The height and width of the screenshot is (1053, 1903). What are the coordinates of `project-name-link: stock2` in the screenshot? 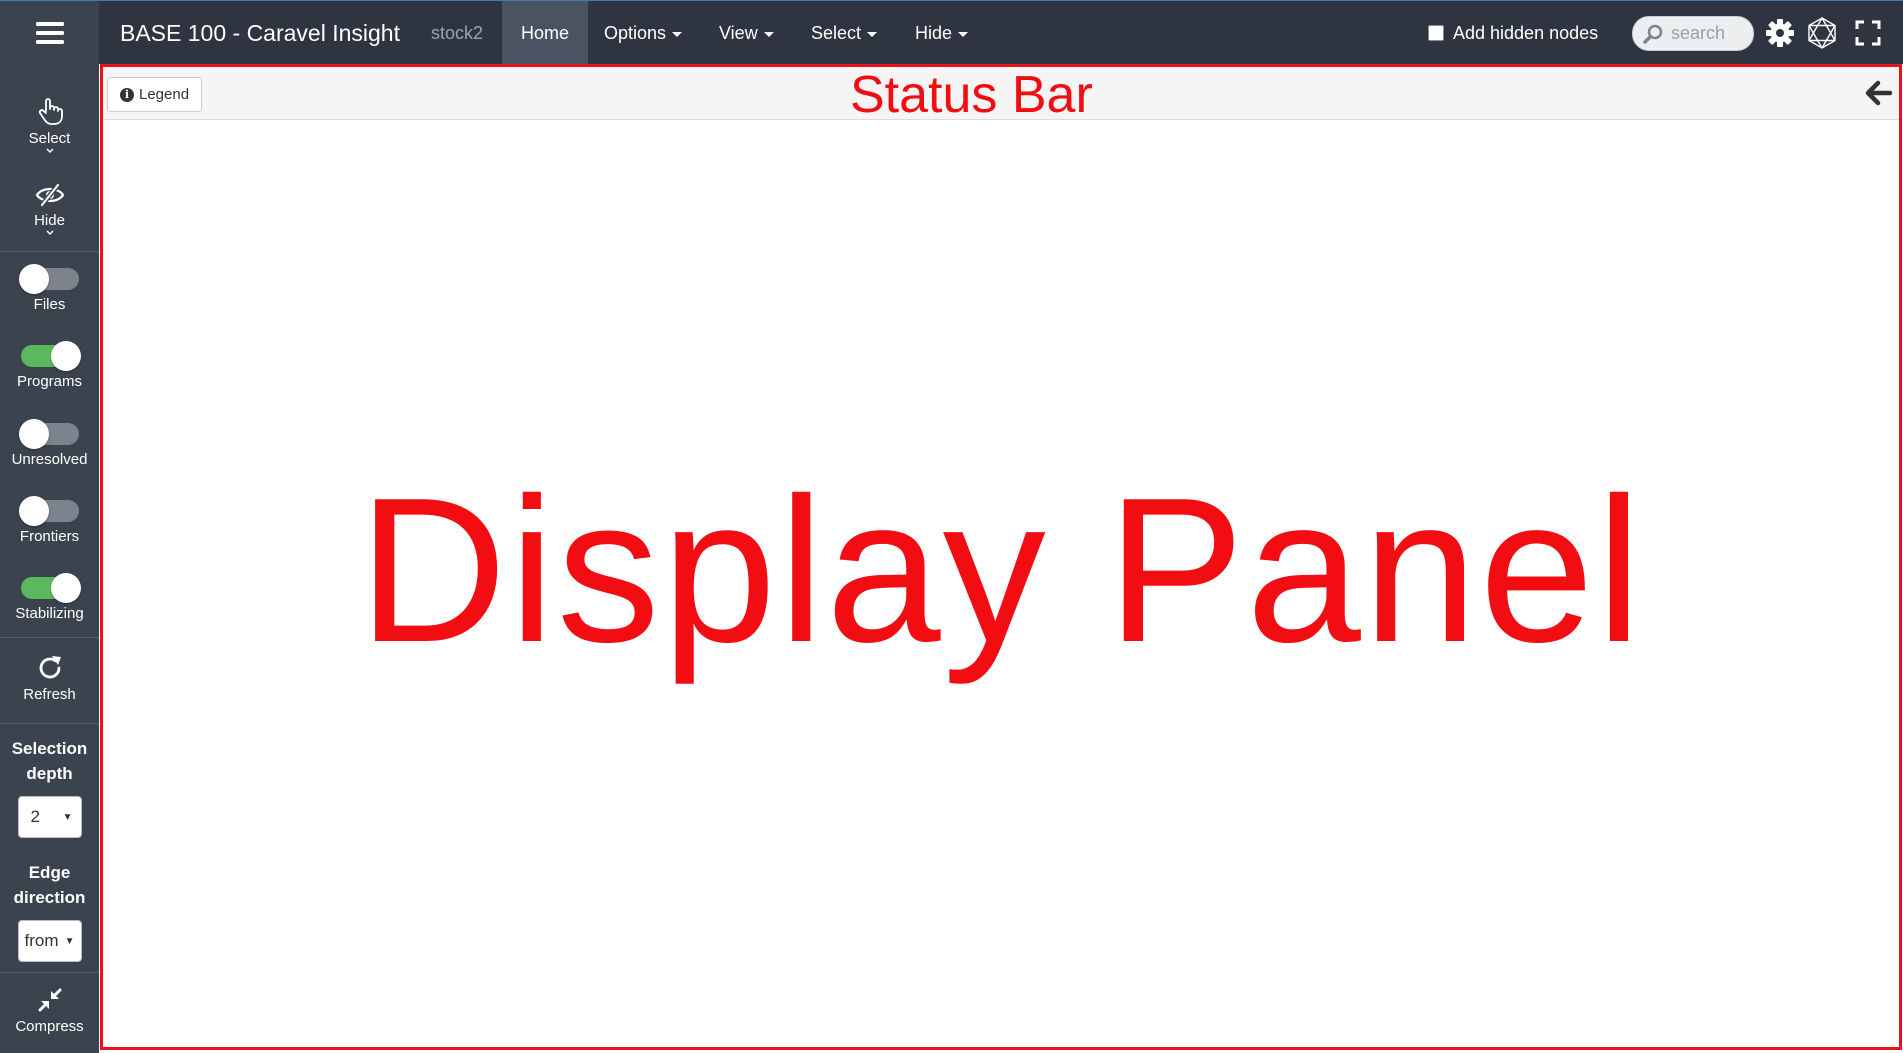 It's located at (457, 33).